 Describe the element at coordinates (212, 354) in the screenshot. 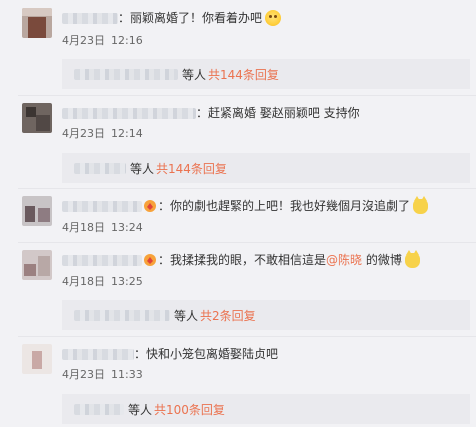

I see `comment-text: 快和小笼包离婚娶陆贞吧` at that location.